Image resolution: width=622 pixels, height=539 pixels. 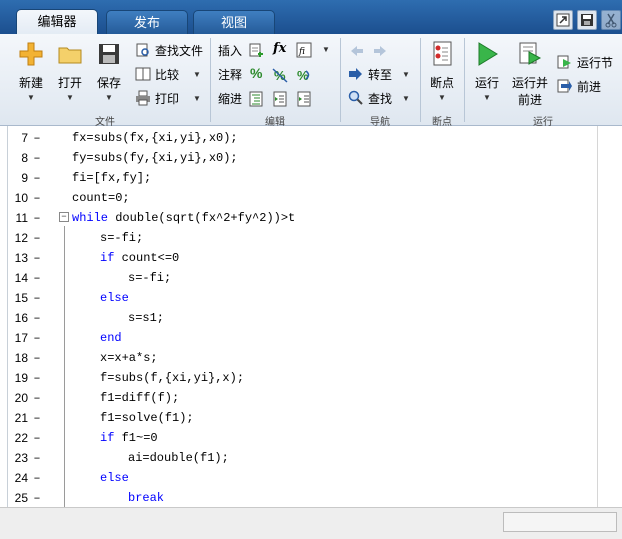 I want to click on code-line: 14– s=-fi;, so click(x=308, y=278).